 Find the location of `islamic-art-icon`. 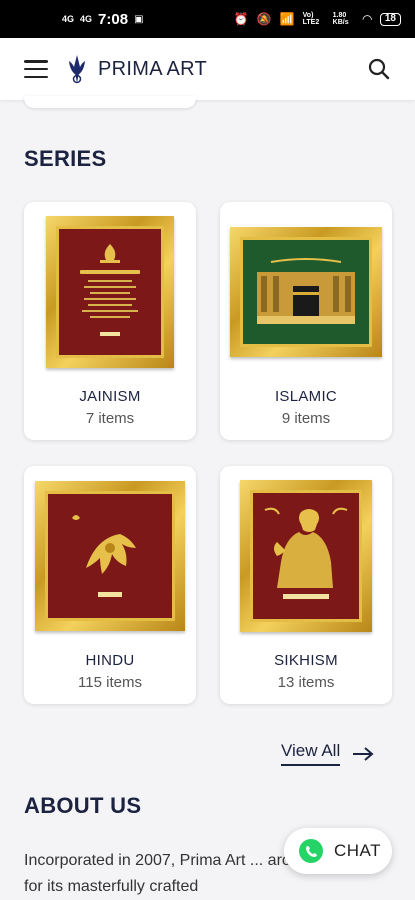

islamic-art-icon is located at coordinates (306, 291).